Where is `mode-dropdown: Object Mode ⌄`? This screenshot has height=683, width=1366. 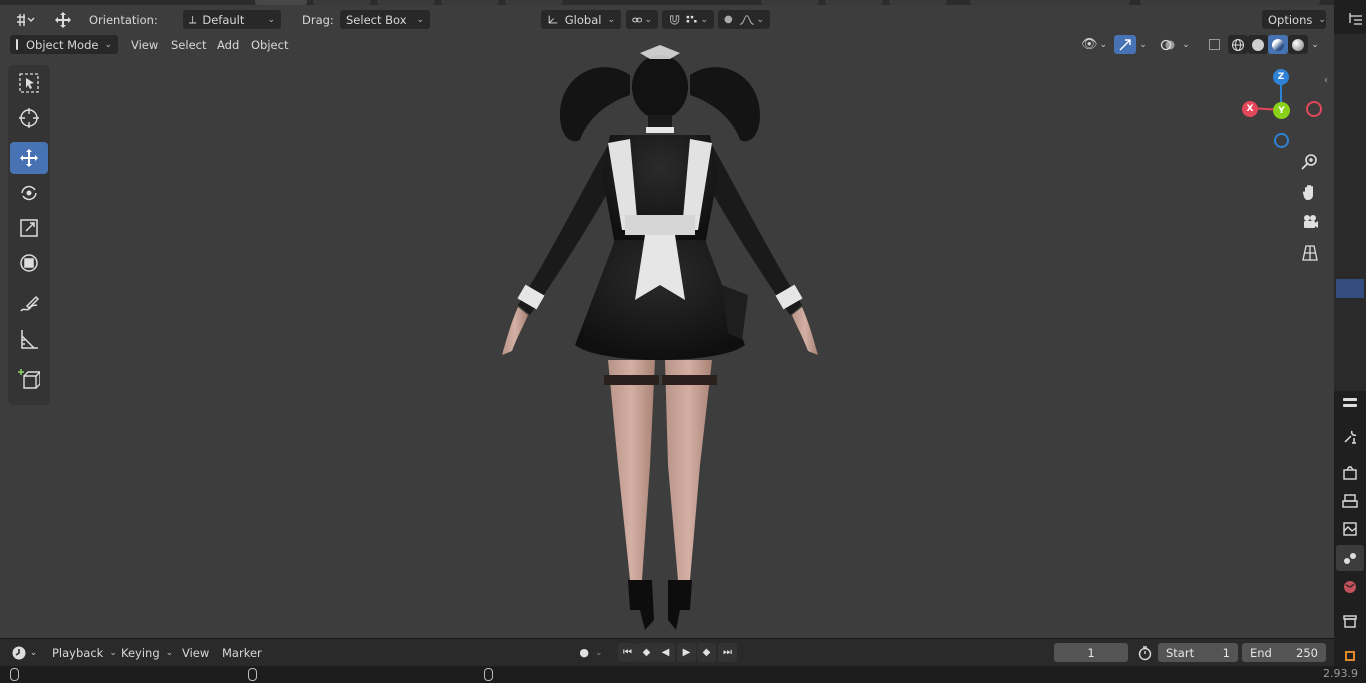 mode-dropdown: Object Mode ⌄ is located at coordinates (64, 44).